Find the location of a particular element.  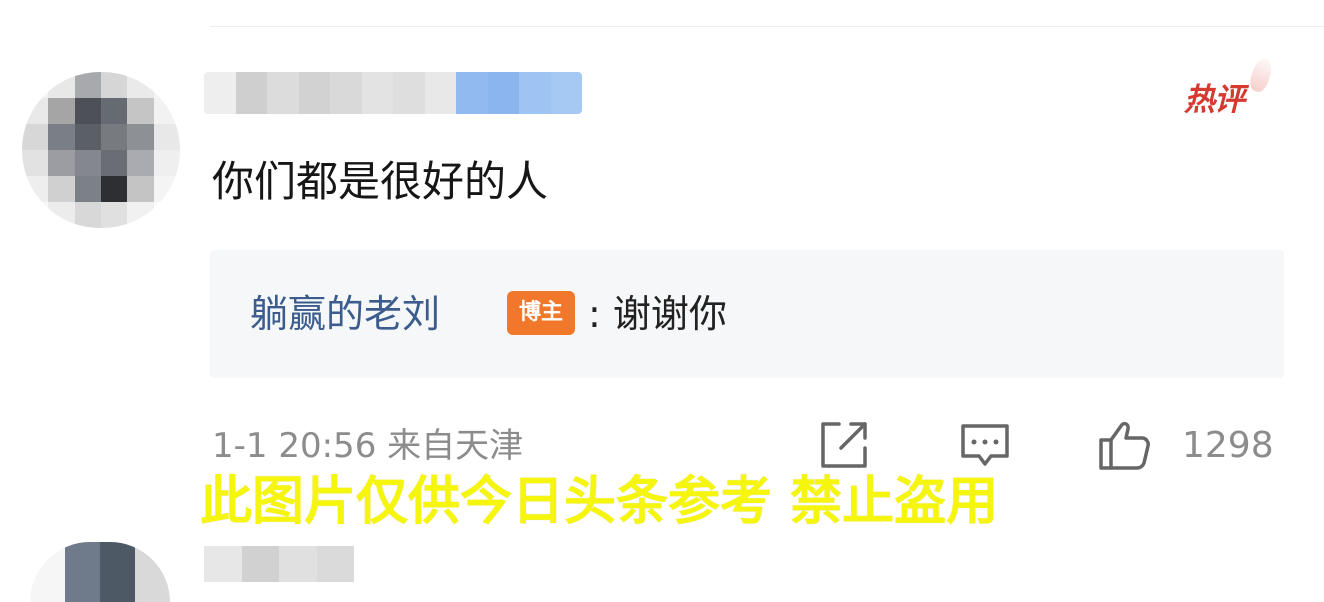

user-avatar is located at coordinates (101, 150).